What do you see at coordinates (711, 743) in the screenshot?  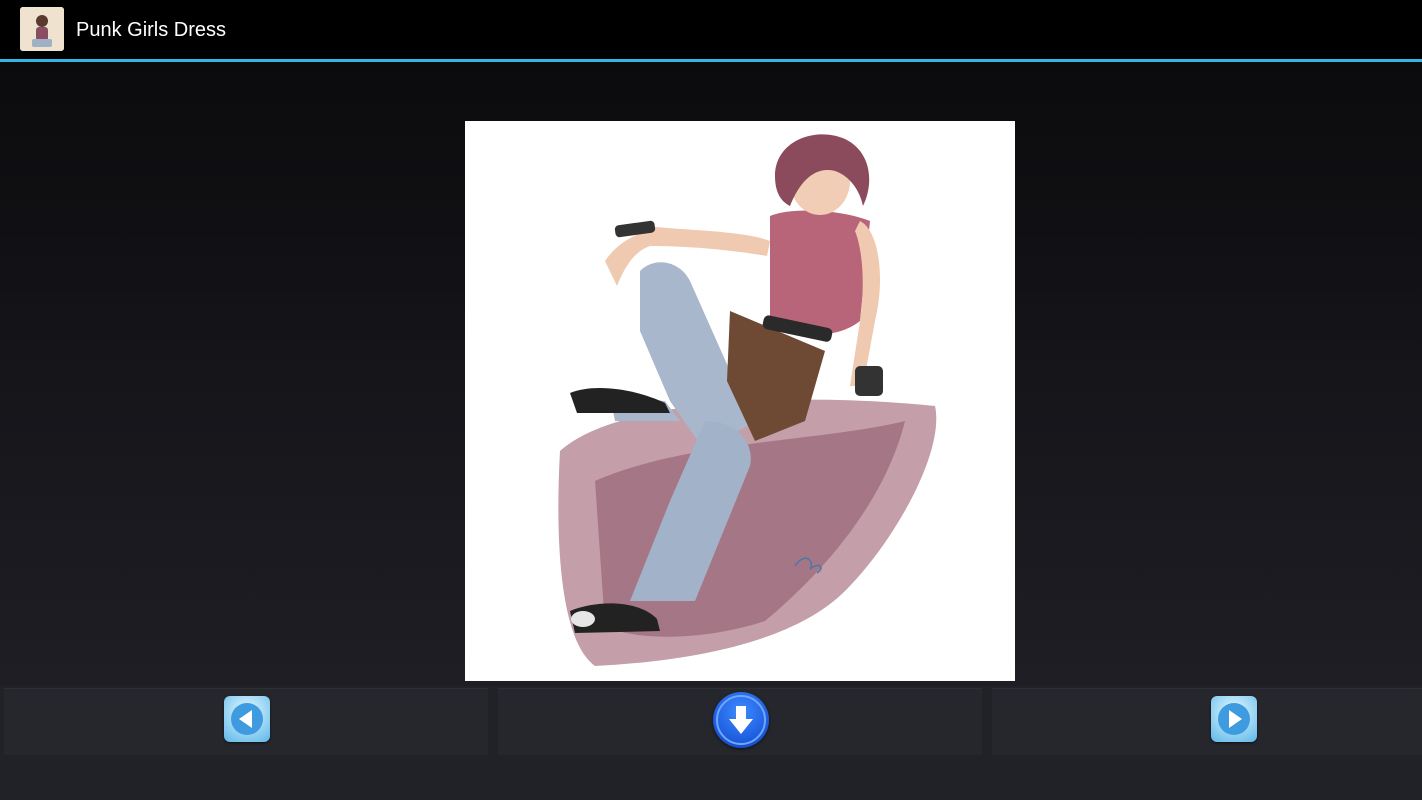 I see `bottom-toolbar` at bounding box center [711, 743].